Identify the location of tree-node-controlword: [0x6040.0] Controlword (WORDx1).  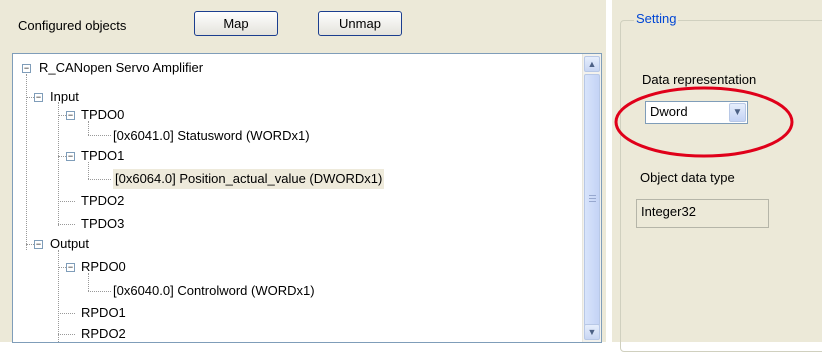
(214, 291).